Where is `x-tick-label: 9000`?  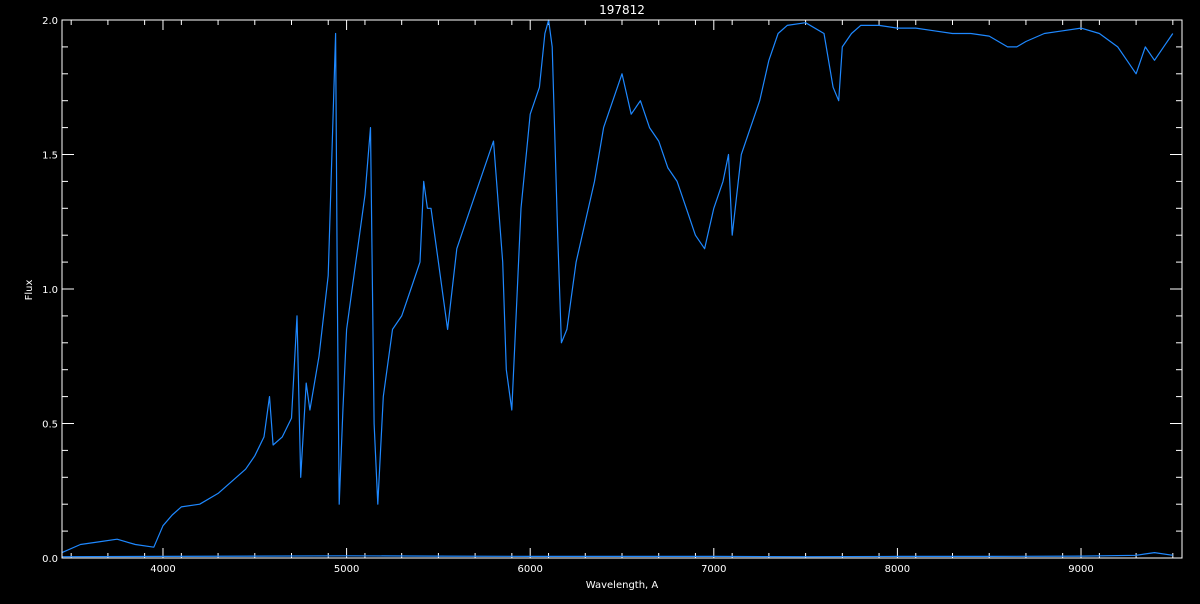
x-tick-label: 9000 is located at coordinates (1080, 569).